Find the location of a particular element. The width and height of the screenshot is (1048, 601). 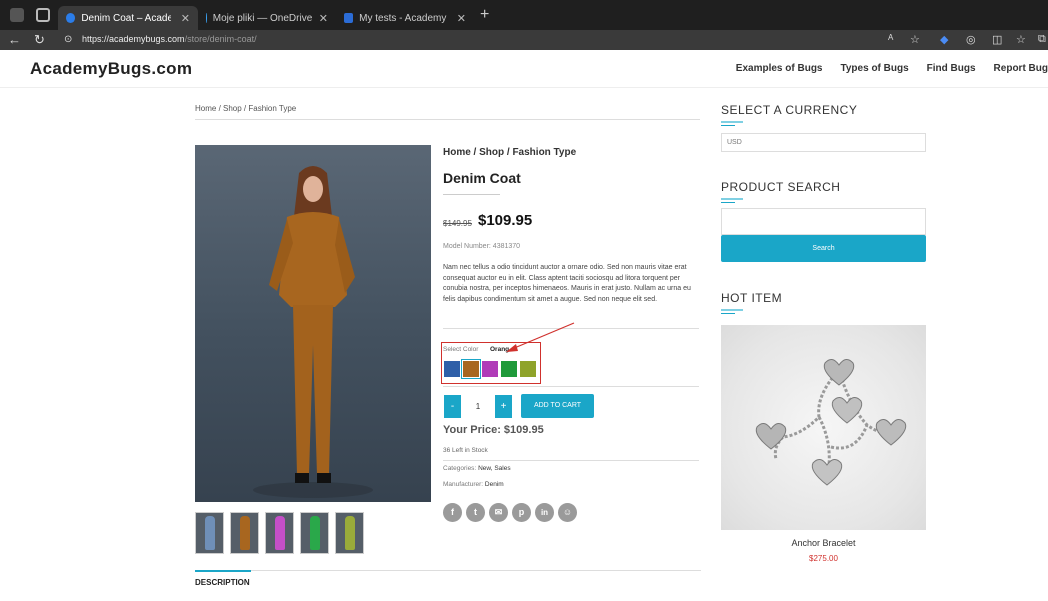

split-screen-icon: ◫ is located at coordinates (997, 39).